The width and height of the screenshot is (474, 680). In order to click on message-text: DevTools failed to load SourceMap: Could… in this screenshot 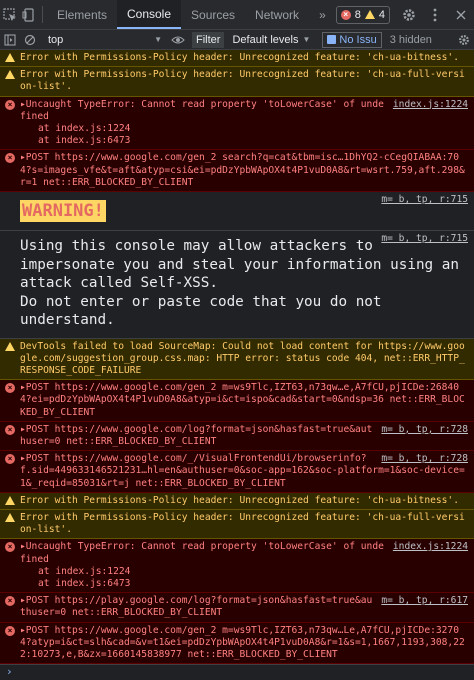, I will do `click(242, 358)`.